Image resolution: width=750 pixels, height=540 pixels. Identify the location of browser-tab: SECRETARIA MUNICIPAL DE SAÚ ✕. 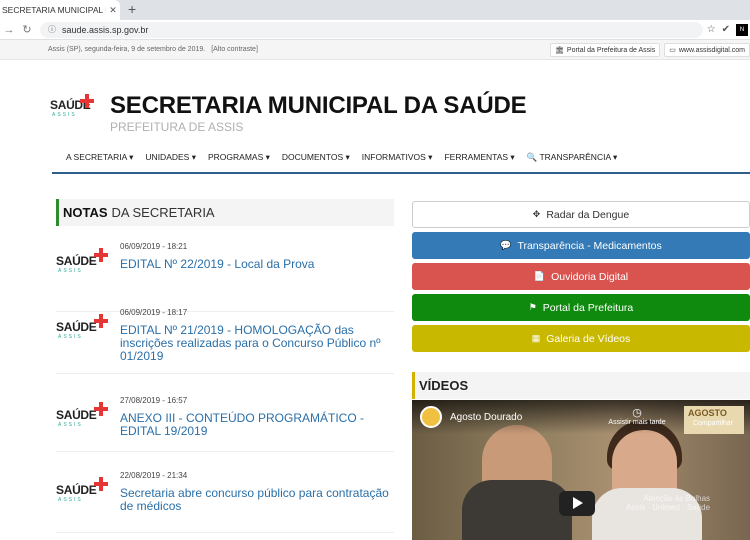
(60, 10).